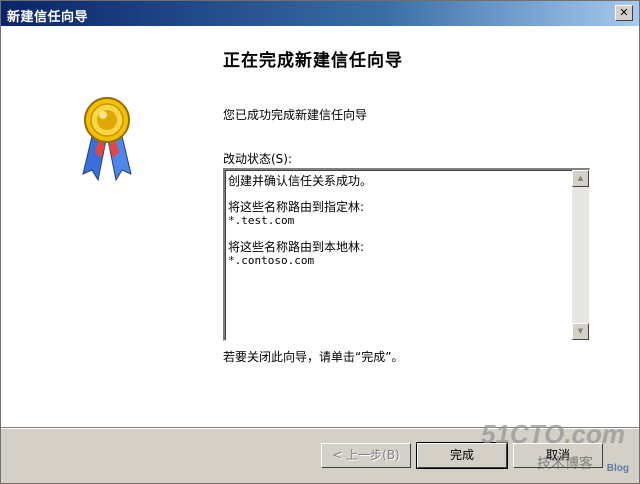  Describe the element at coordinates (313, 61) in the screenshot. I see `page-title: 正在完成新建信任向导` at that location.